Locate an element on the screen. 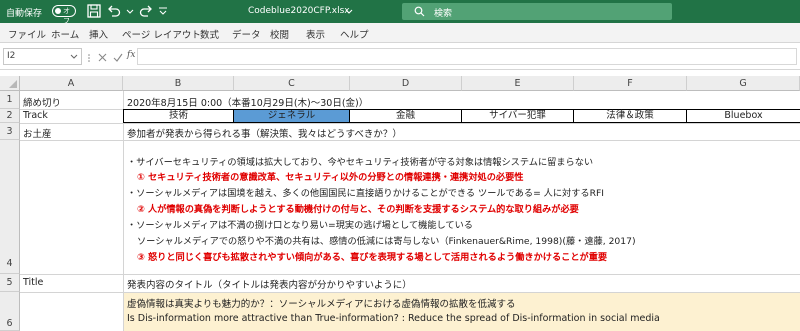  row-header-5: 5 is located at coordinates (10, 283).